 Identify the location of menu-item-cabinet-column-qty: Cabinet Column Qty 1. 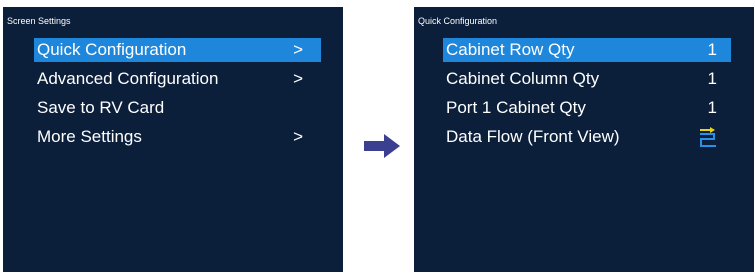
(587, 79).